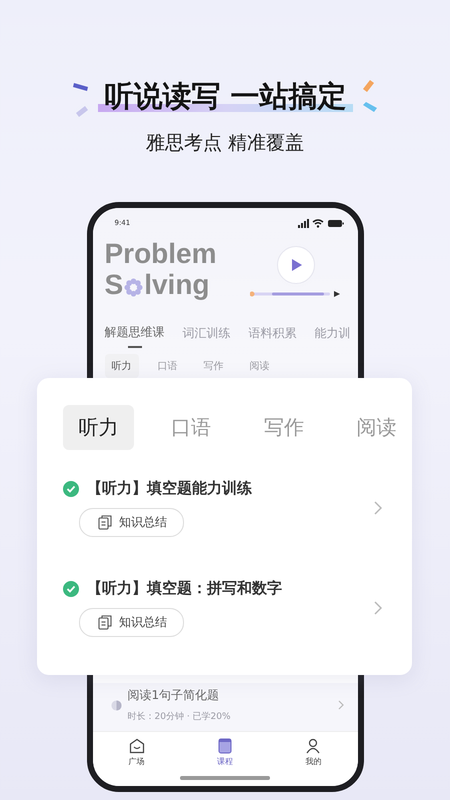  What do you see at coordinates (114, 284) in the screenshot?
I see `hero-title: S` at bounding box center [114, 284].